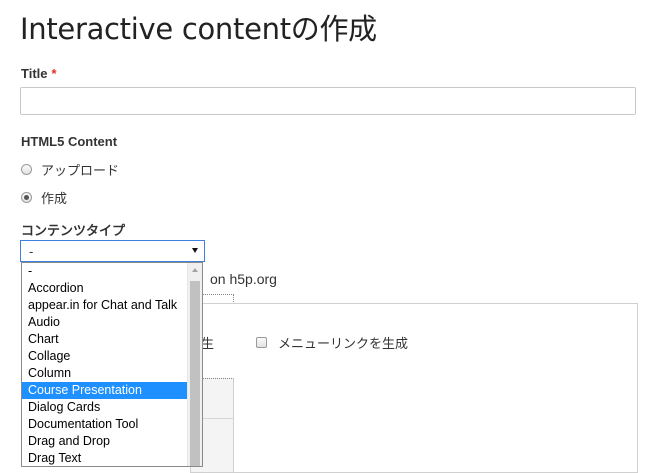 The image size is (650, 473). I want to click on radio-upload-option: アップロード, so click(70, 169).